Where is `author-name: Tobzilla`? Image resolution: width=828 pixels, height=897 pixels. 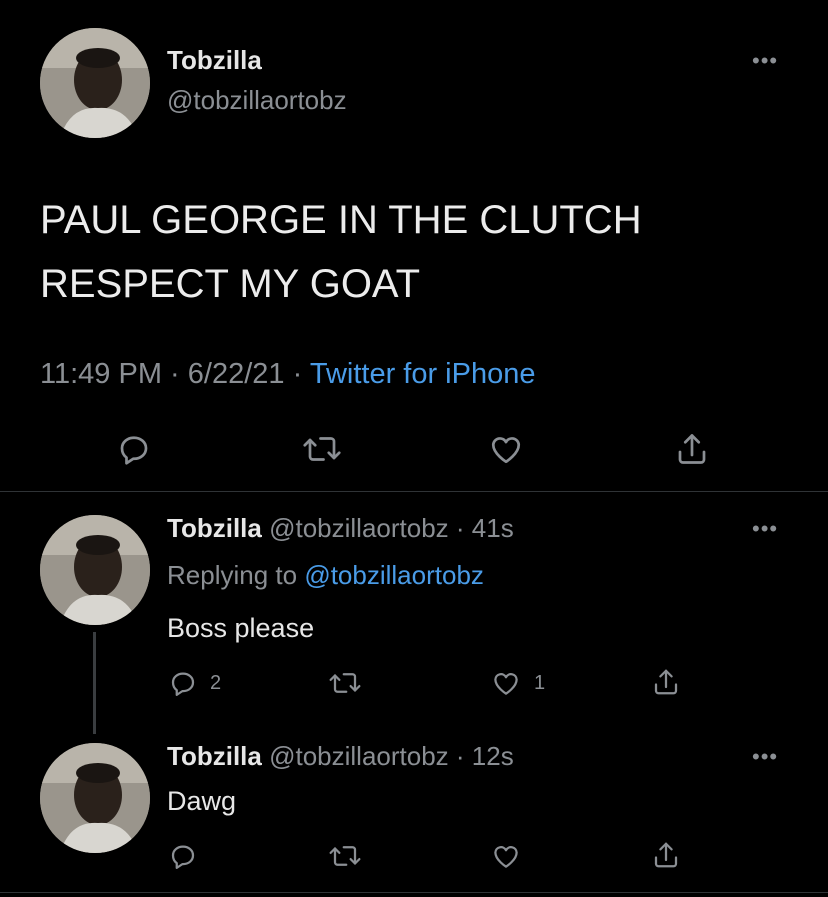
author-name: Tobzilla is located at coordinates (214, 60).